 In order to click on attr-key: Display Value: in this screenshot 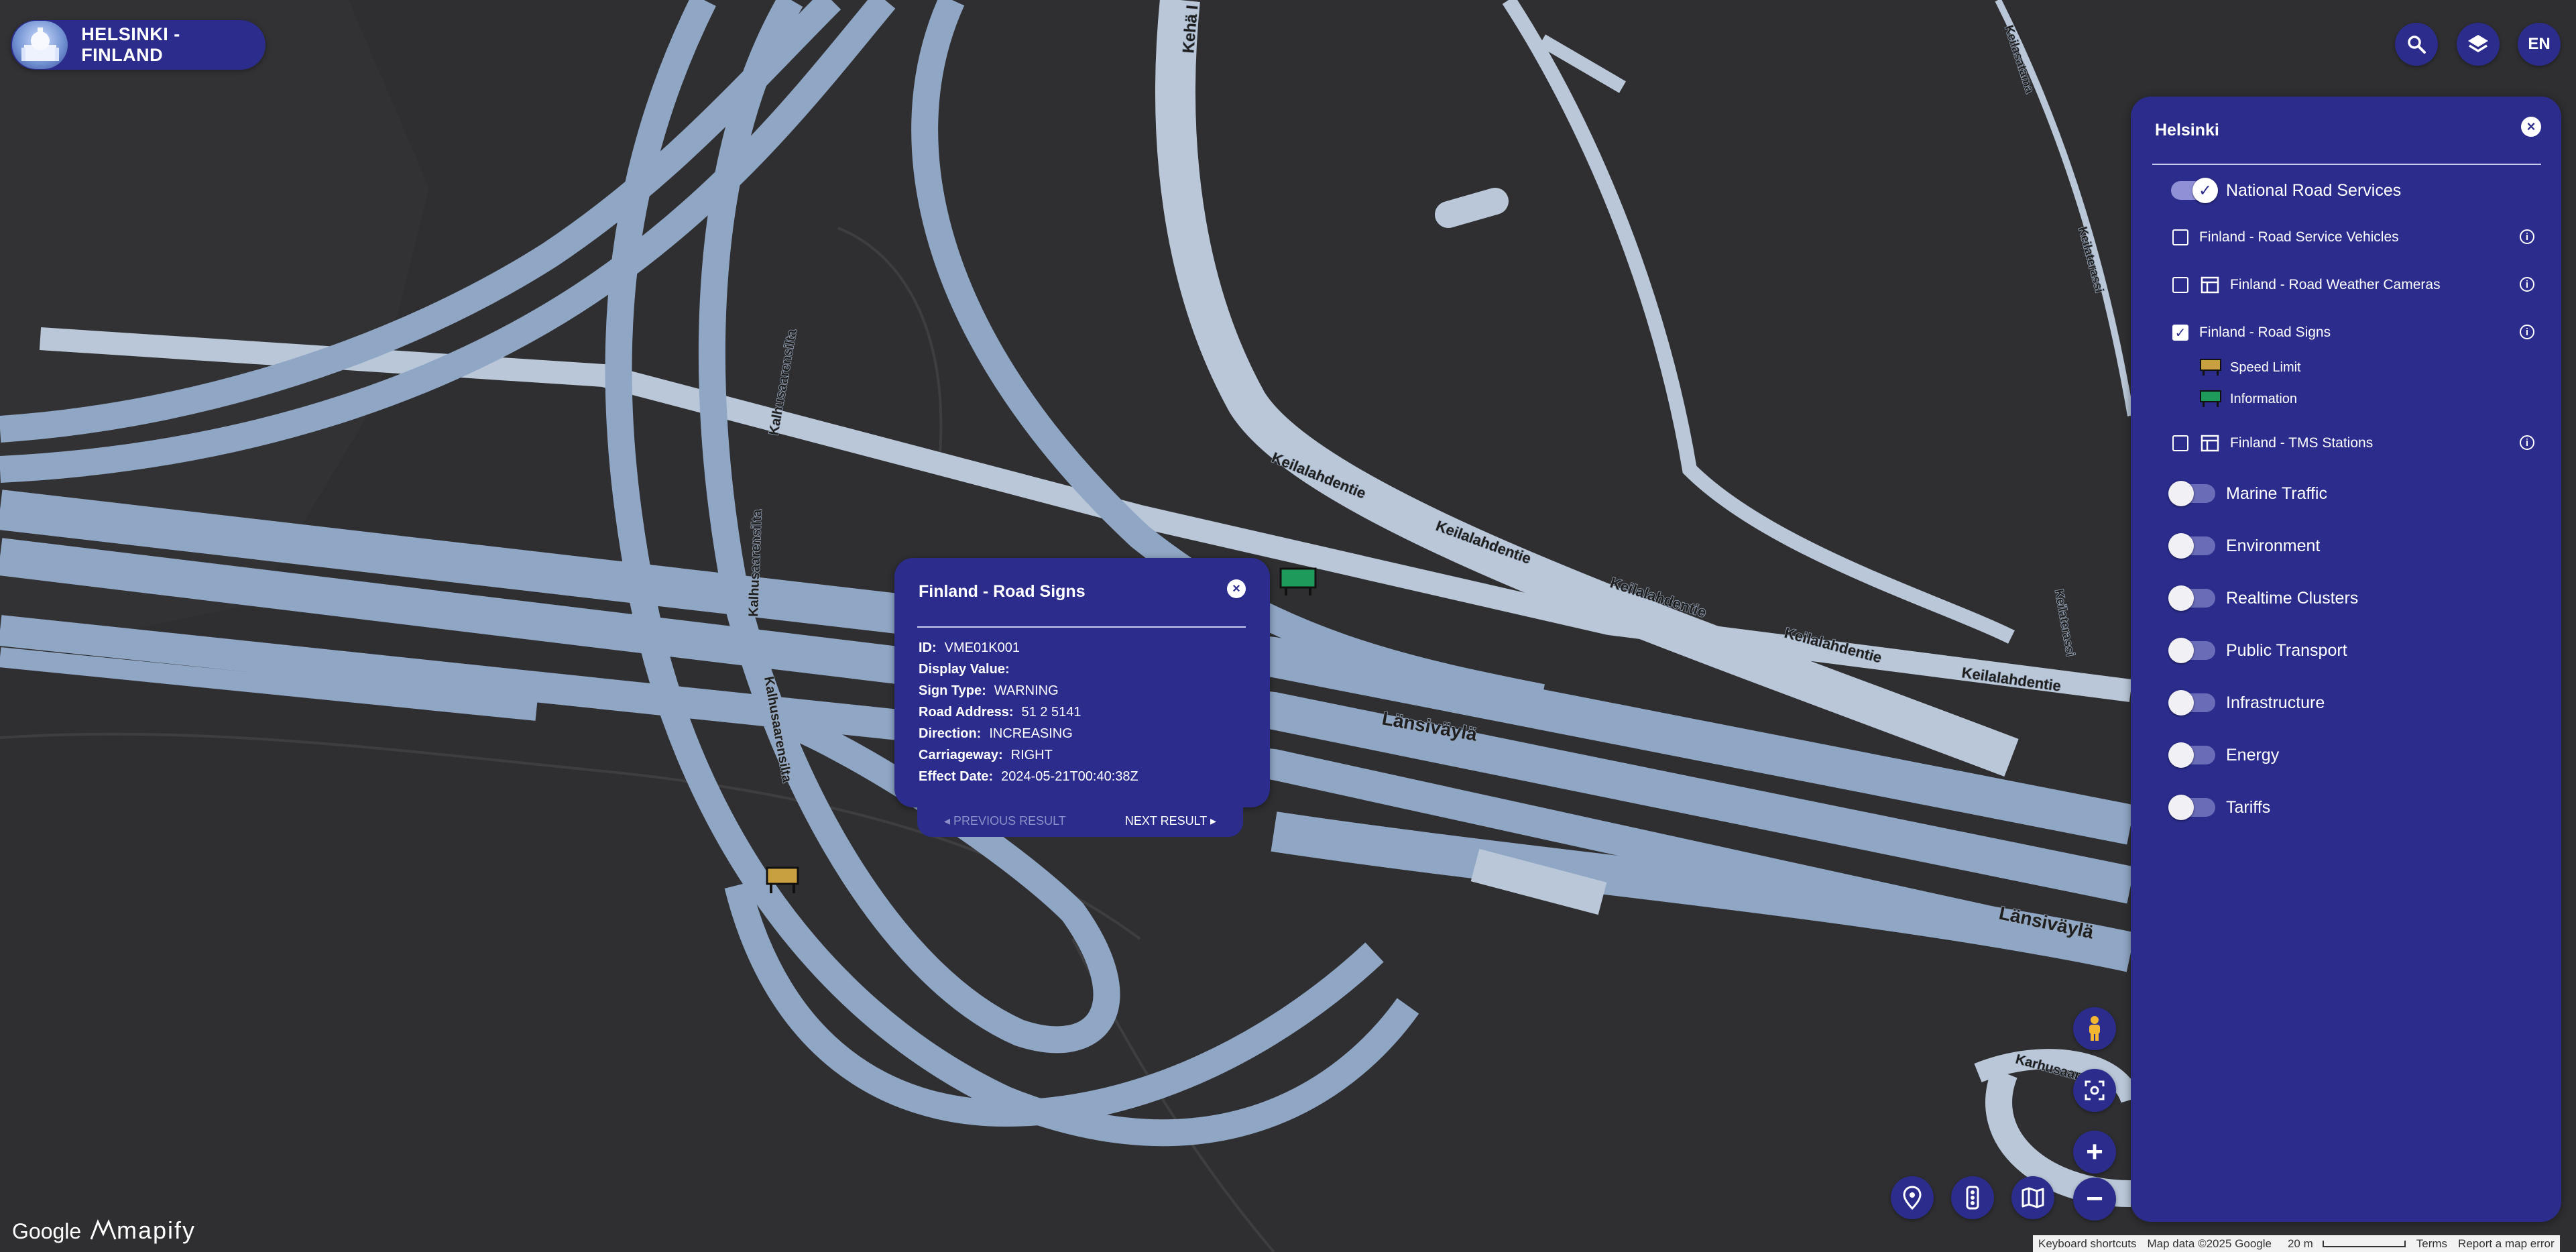, I will do `click(964, 669)`.